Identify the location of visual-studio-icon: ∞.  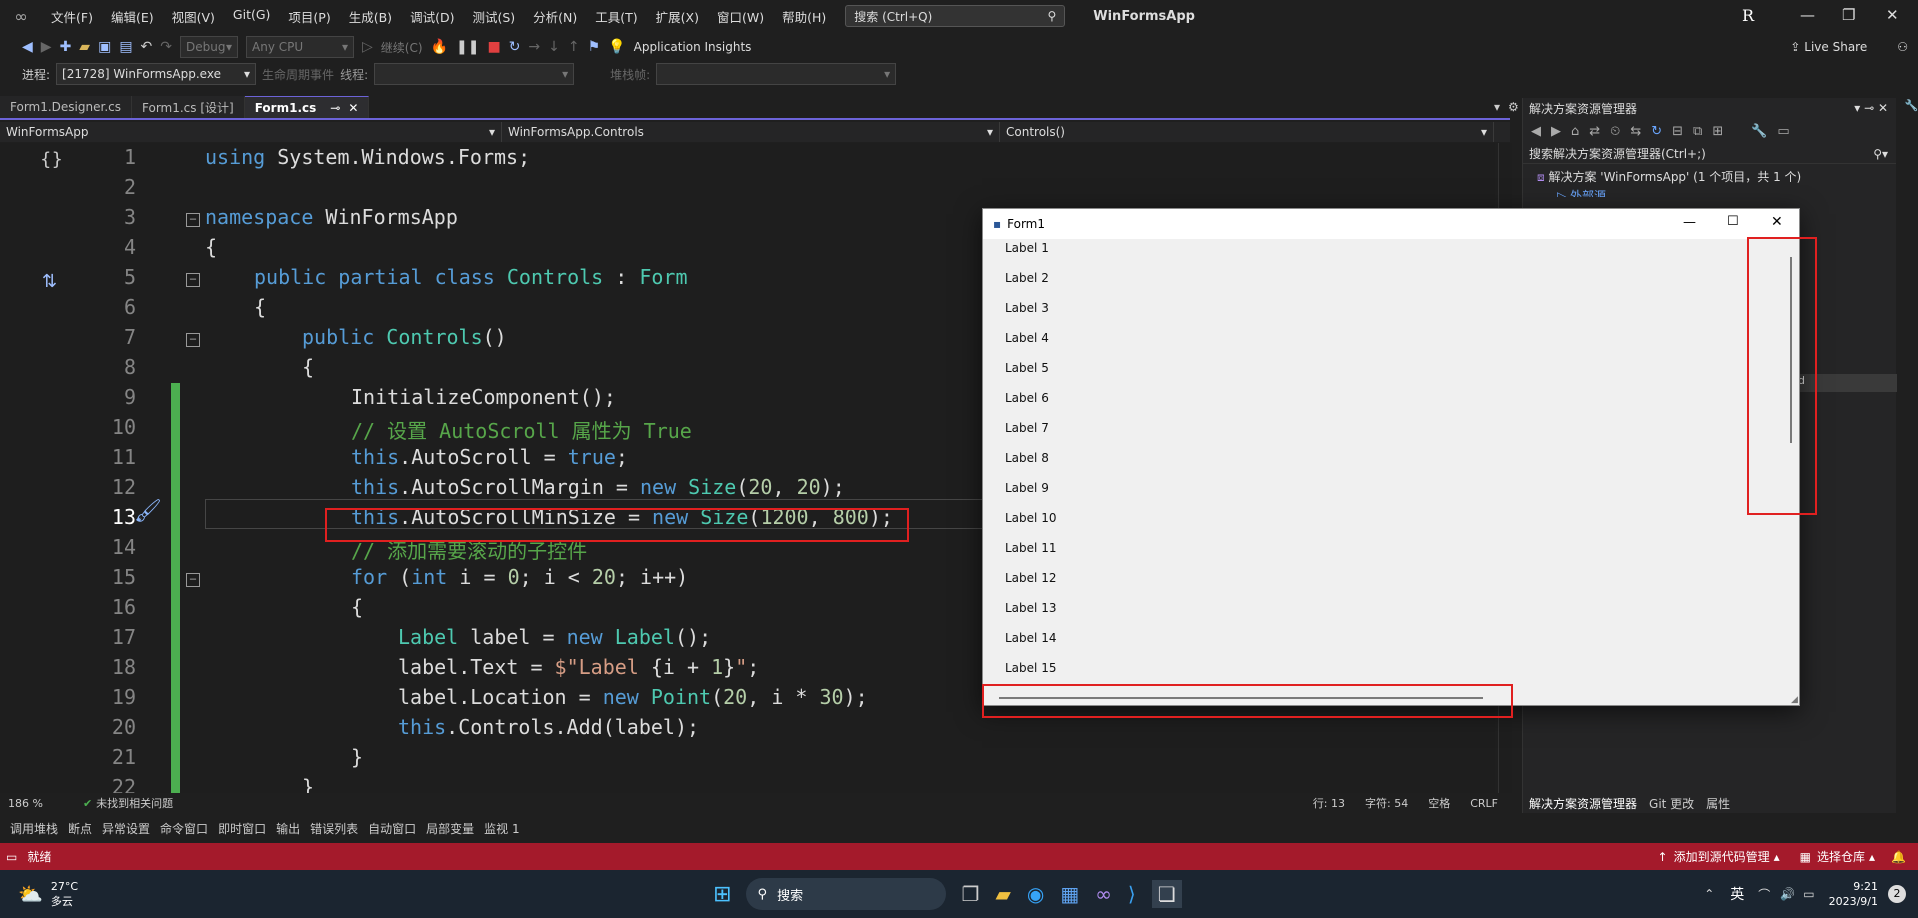
(1103, 894).